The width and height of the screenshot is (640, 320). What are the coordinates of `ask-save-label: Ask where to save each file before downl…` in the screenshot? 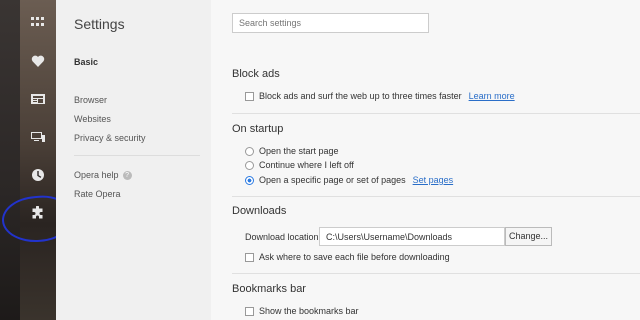 It's located at (354, 257).